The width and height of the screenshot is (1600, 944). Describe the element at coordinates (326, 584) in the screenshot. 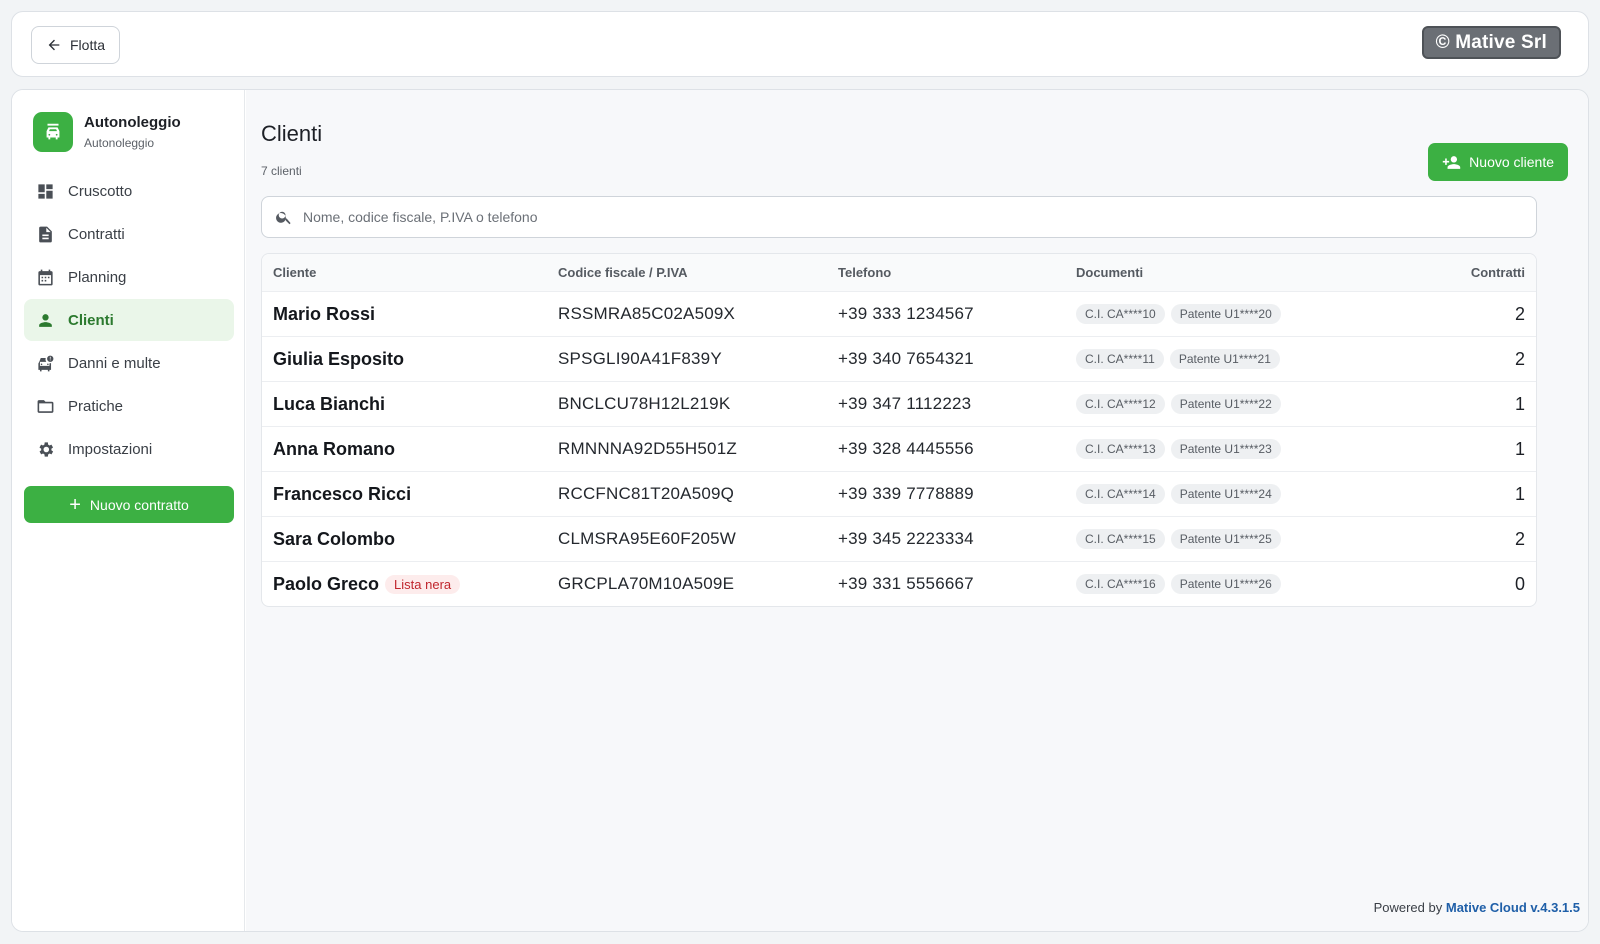

I see `client-name: Paolo Greco` at that location.